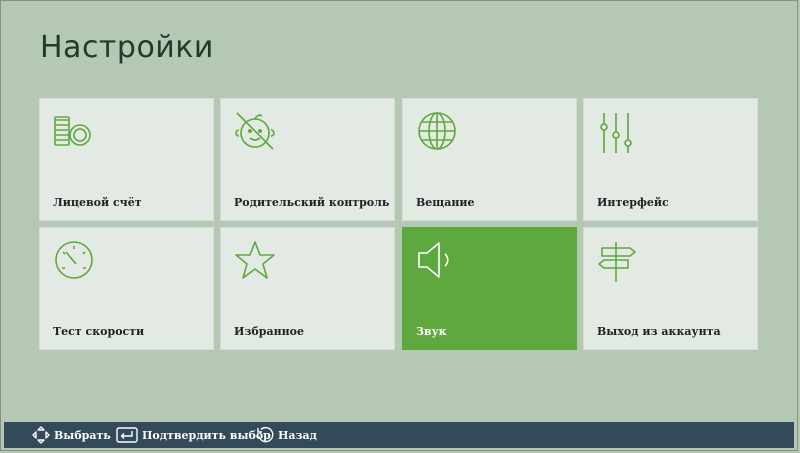 The image size is (800, 453). I want to click on tile-label: Вещание, so click(445, 202).